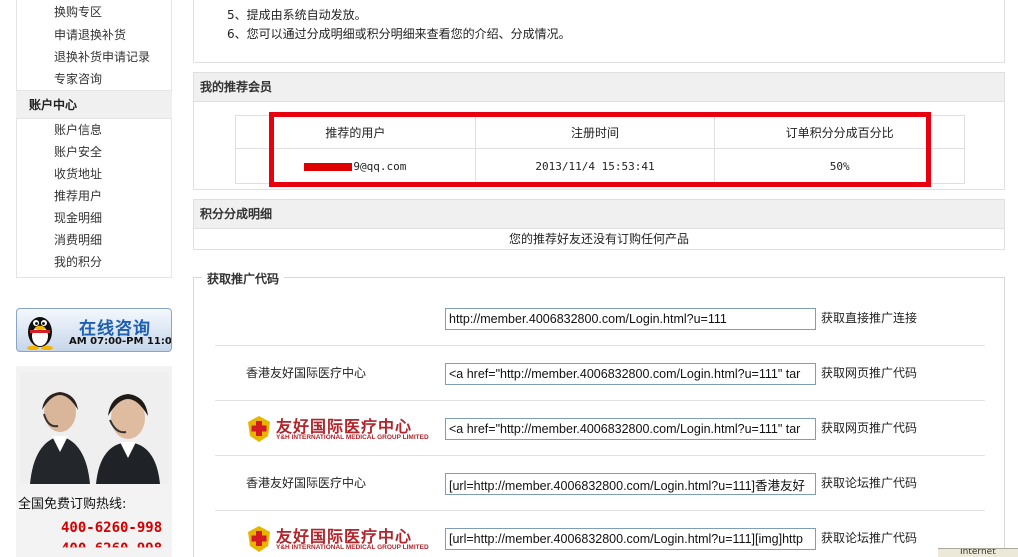 The width and height of the screenshot is (1018, 557). I want to click on sidebar-item-return-records: 退换补货申请记录, so click(94, 57).